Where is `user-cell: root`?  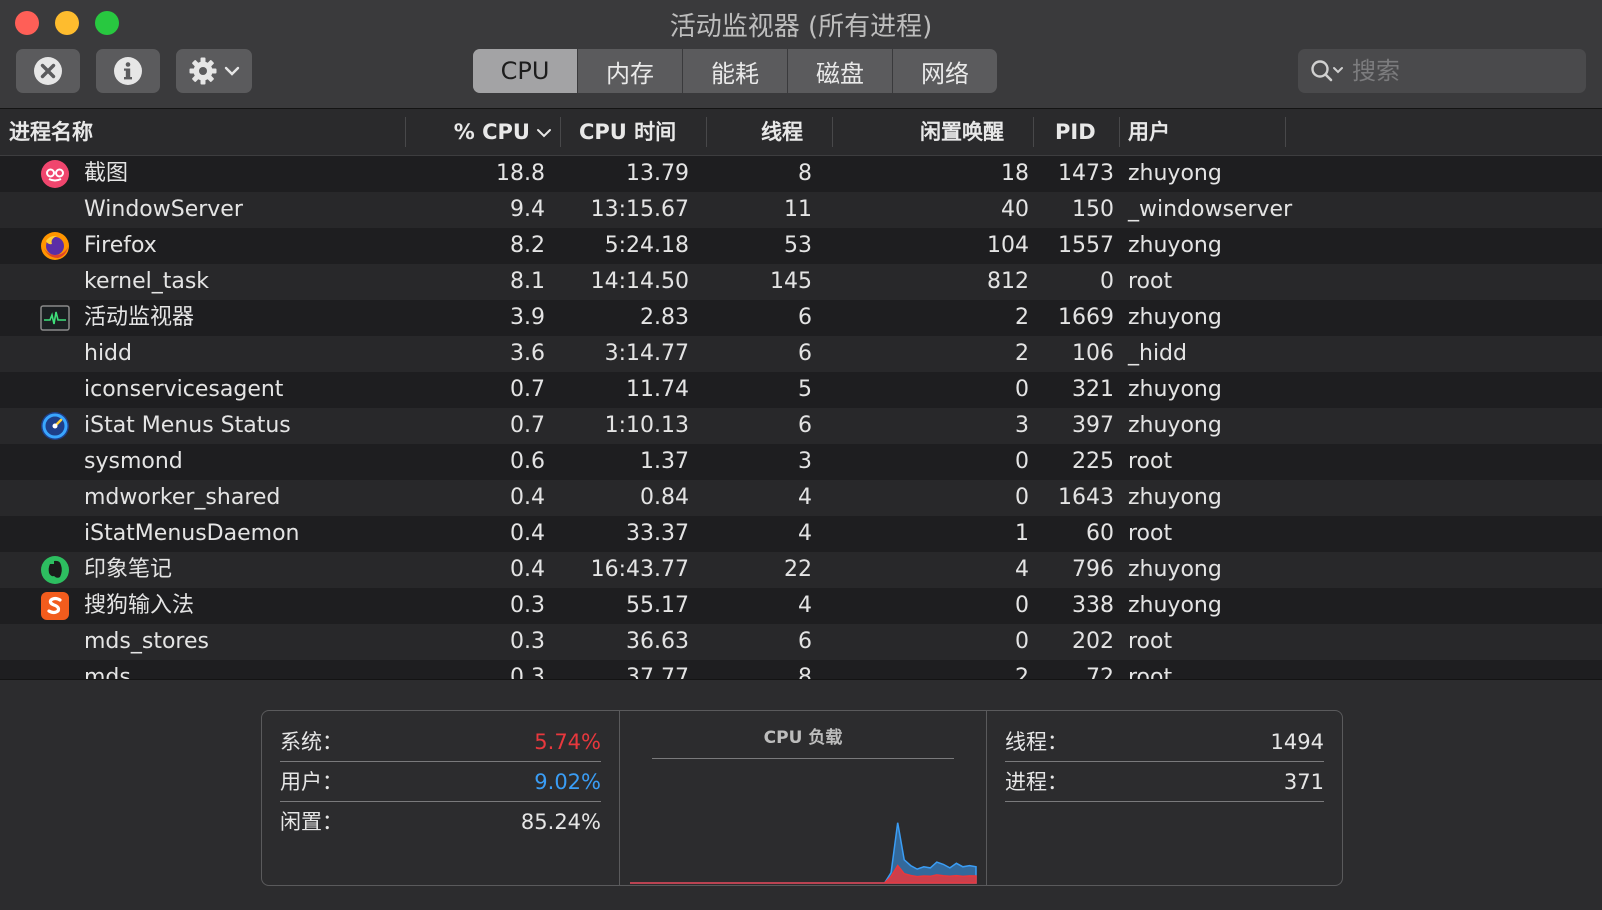 user-cell: root is located at coordinates (1150, 533).